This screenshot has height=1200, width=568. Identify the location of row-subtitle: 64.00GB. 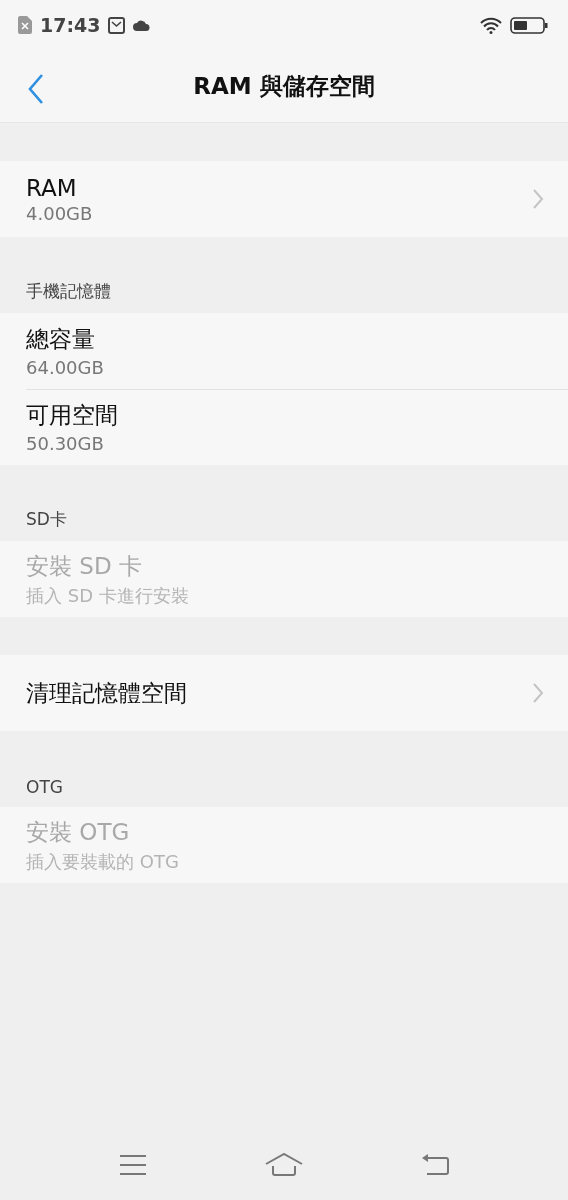
(65, 367).